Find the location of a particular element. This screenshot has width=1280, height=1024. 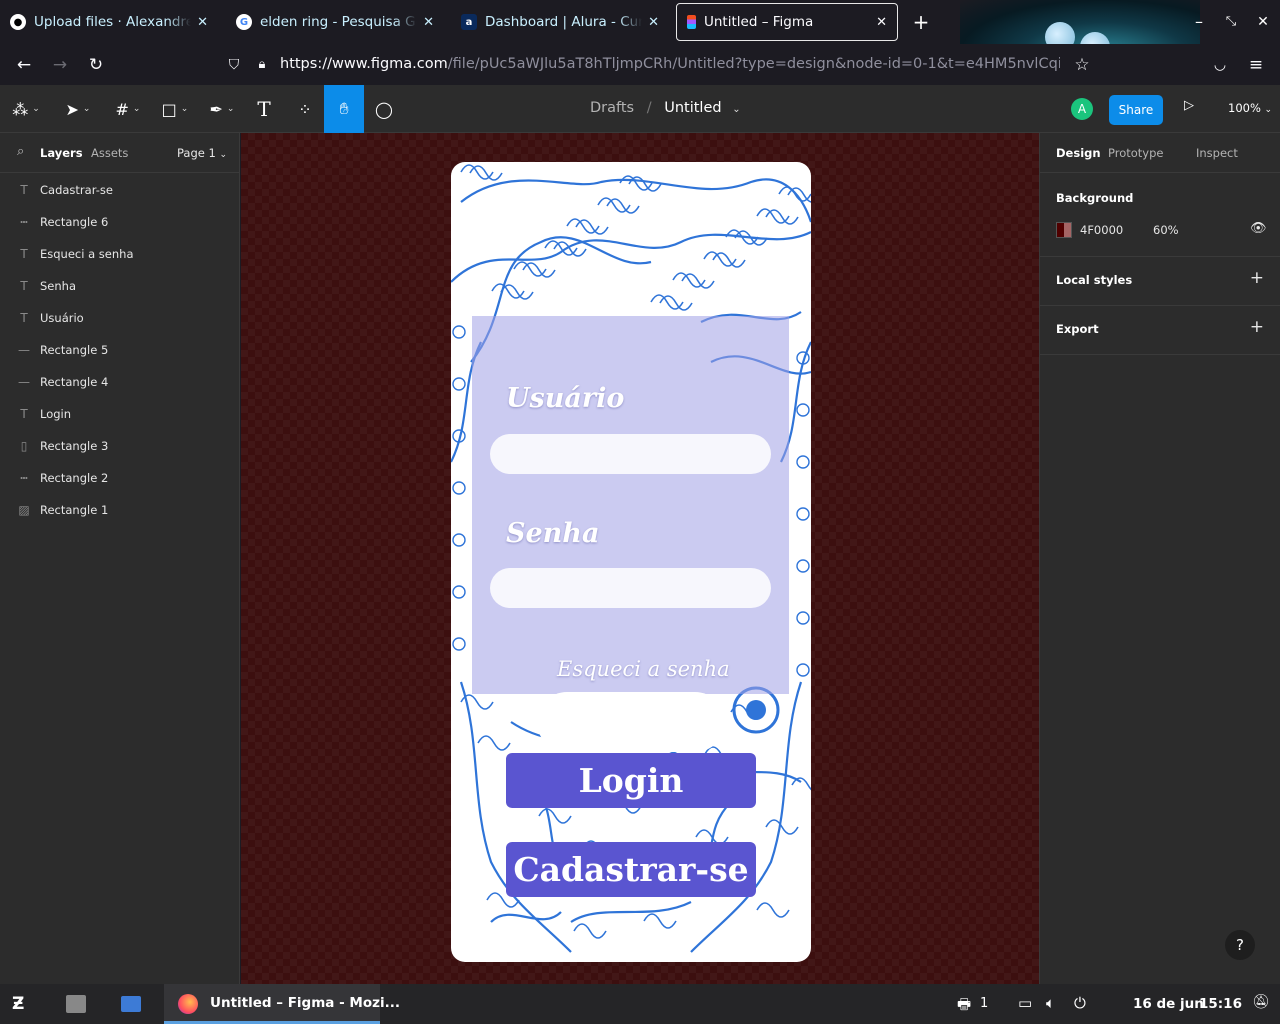

layer-row: T Senha is located at coordinates (120, 286).